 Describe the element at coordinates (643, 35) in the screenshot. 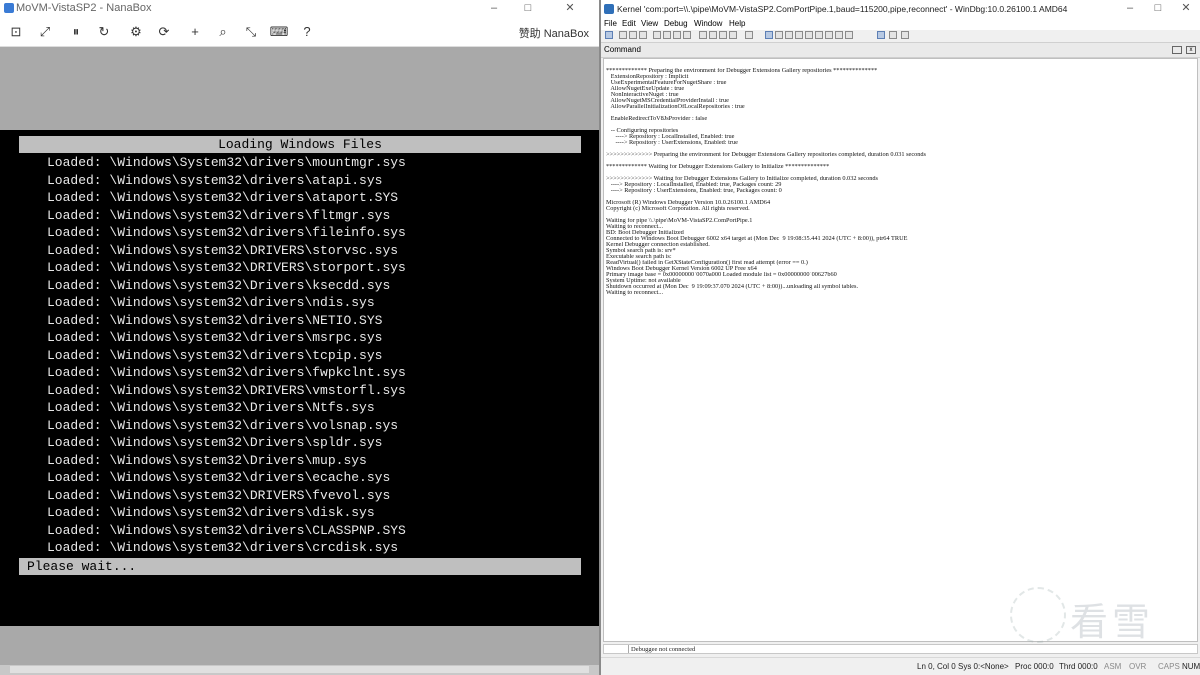

I see `paste-icon` at that location.